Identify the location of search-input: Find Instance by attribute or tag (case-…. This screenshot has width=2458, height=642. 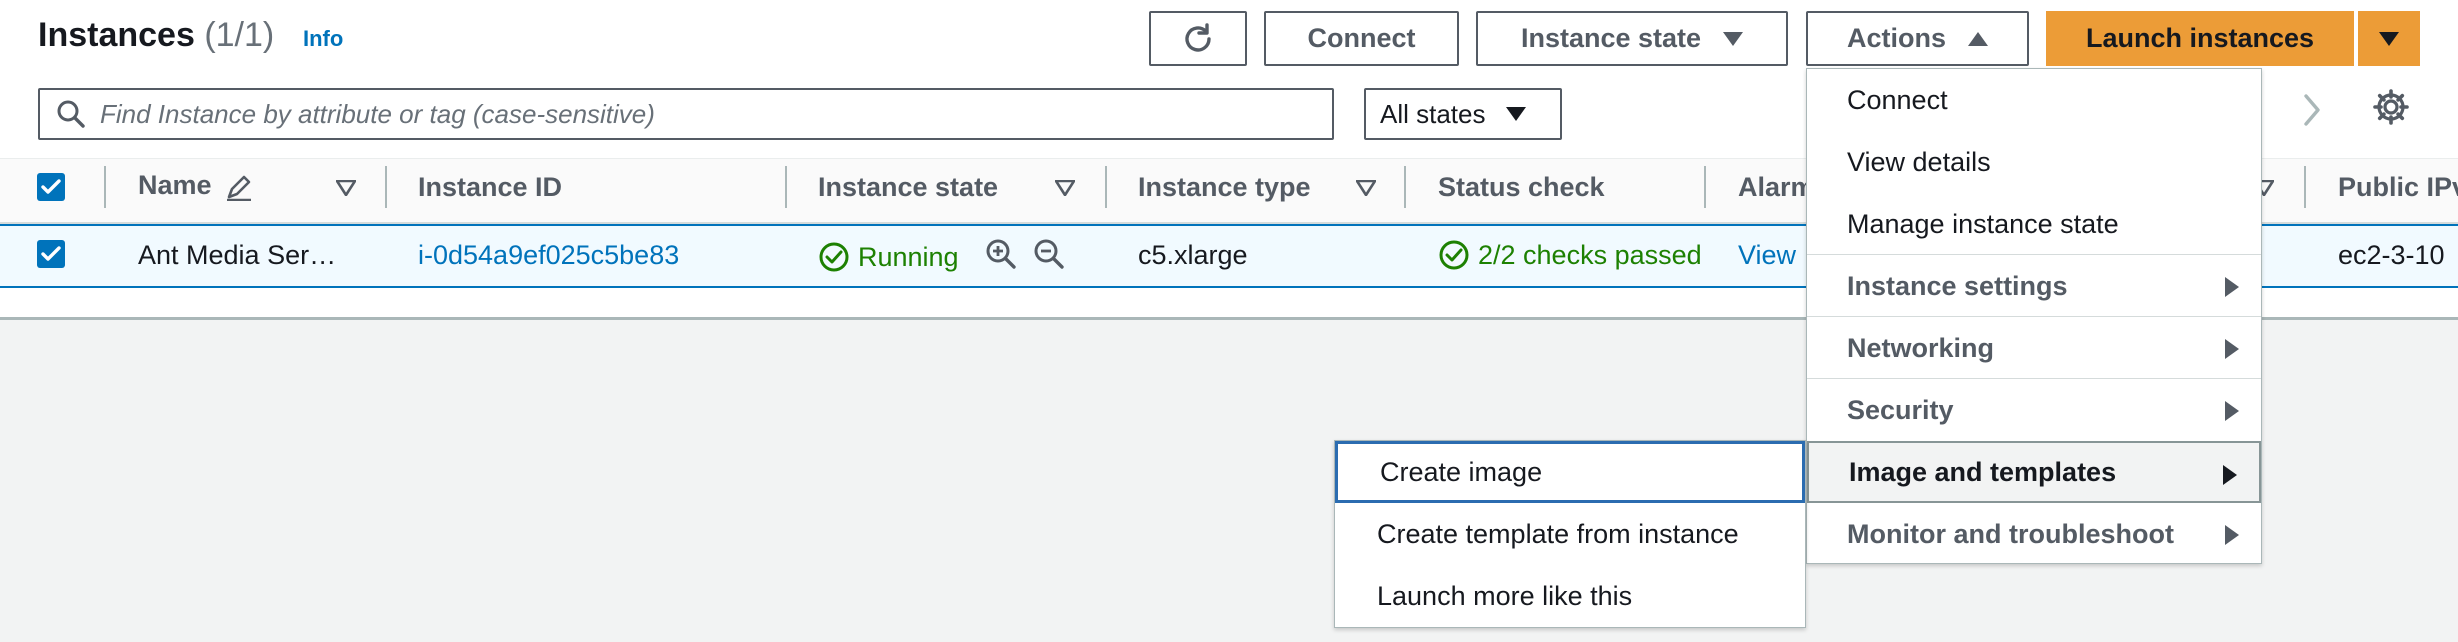
(686, 114).